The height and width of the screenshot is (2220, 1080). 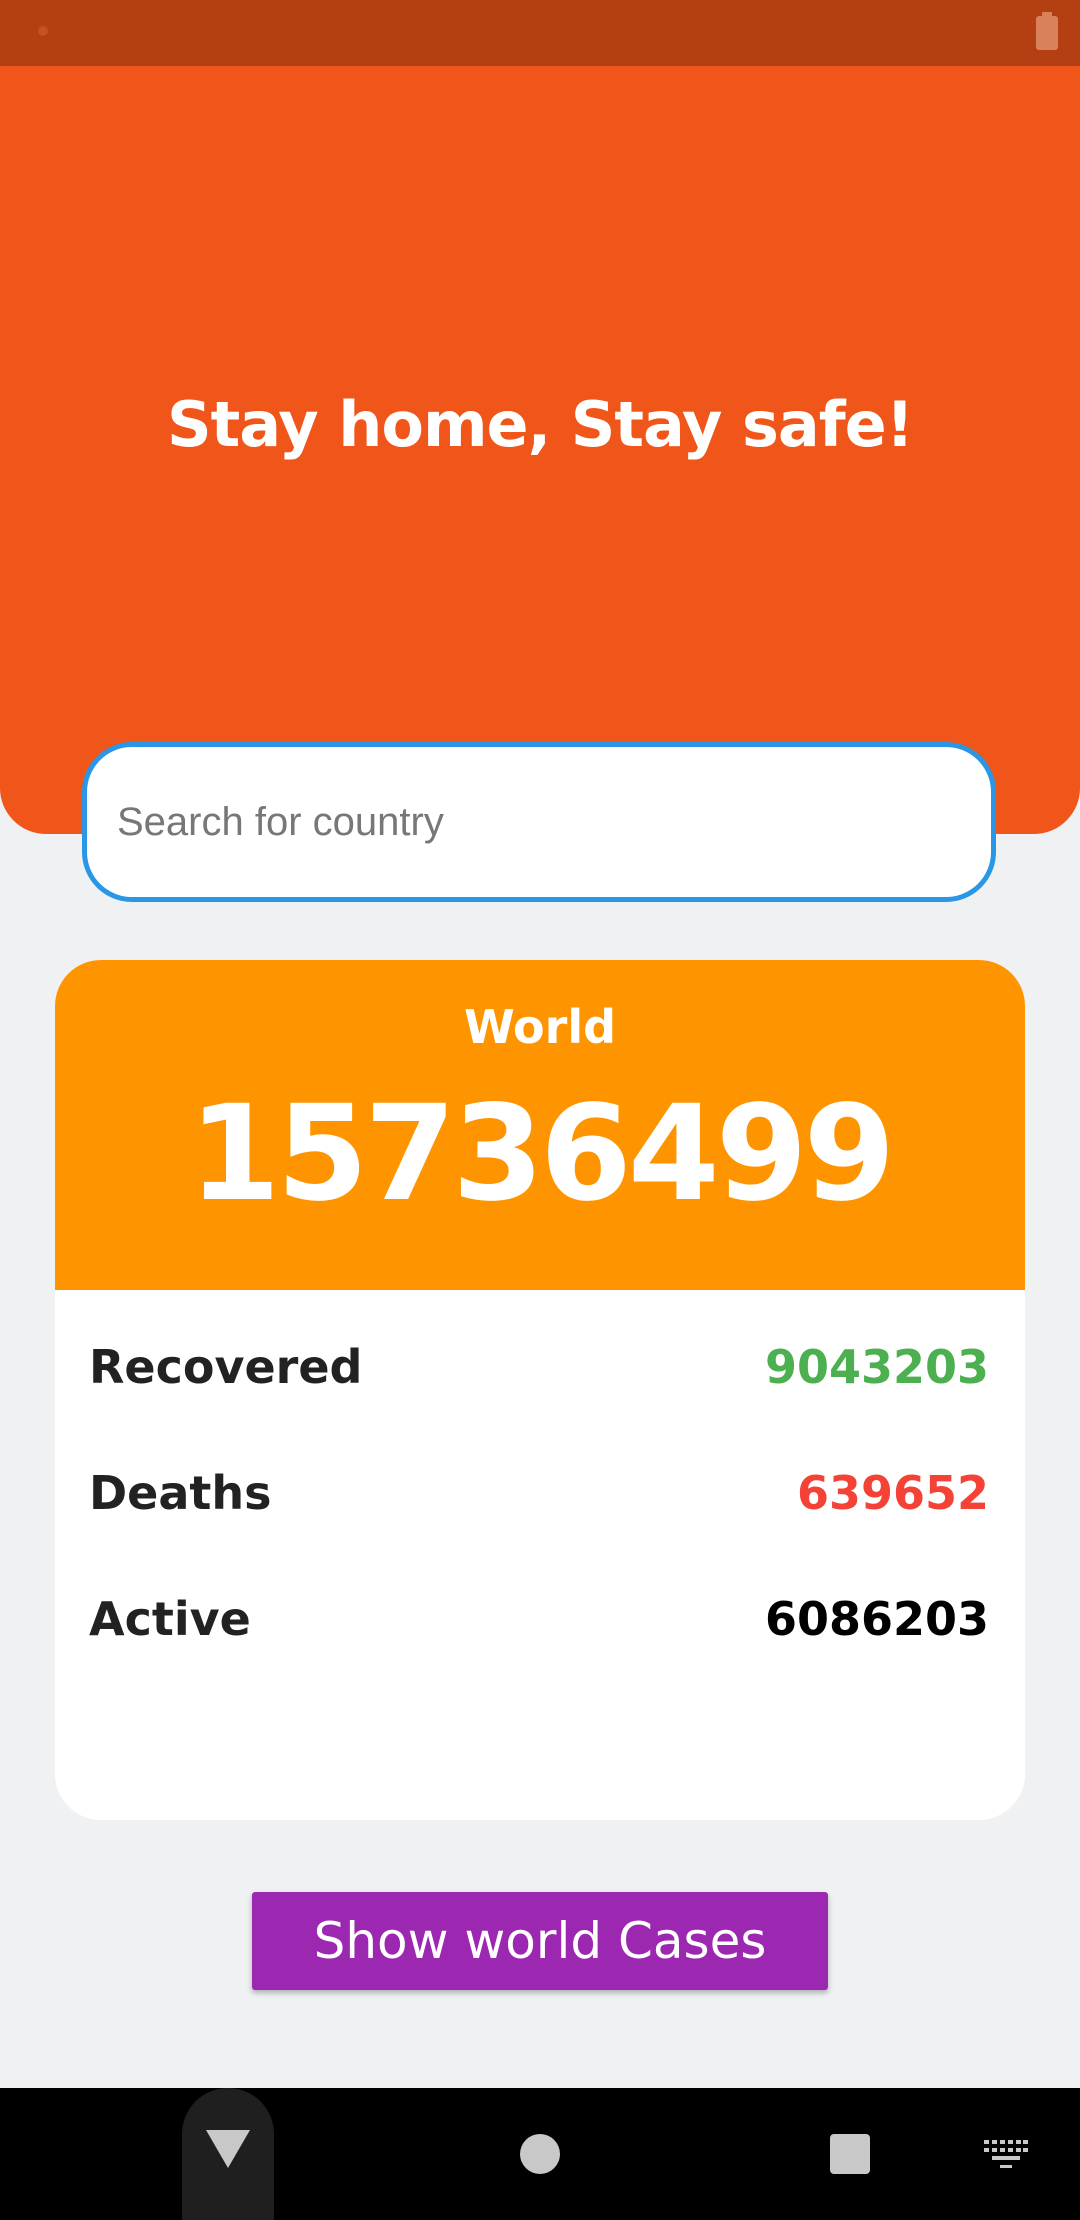 I want to click on back-button, so click(x=228, y=2154).